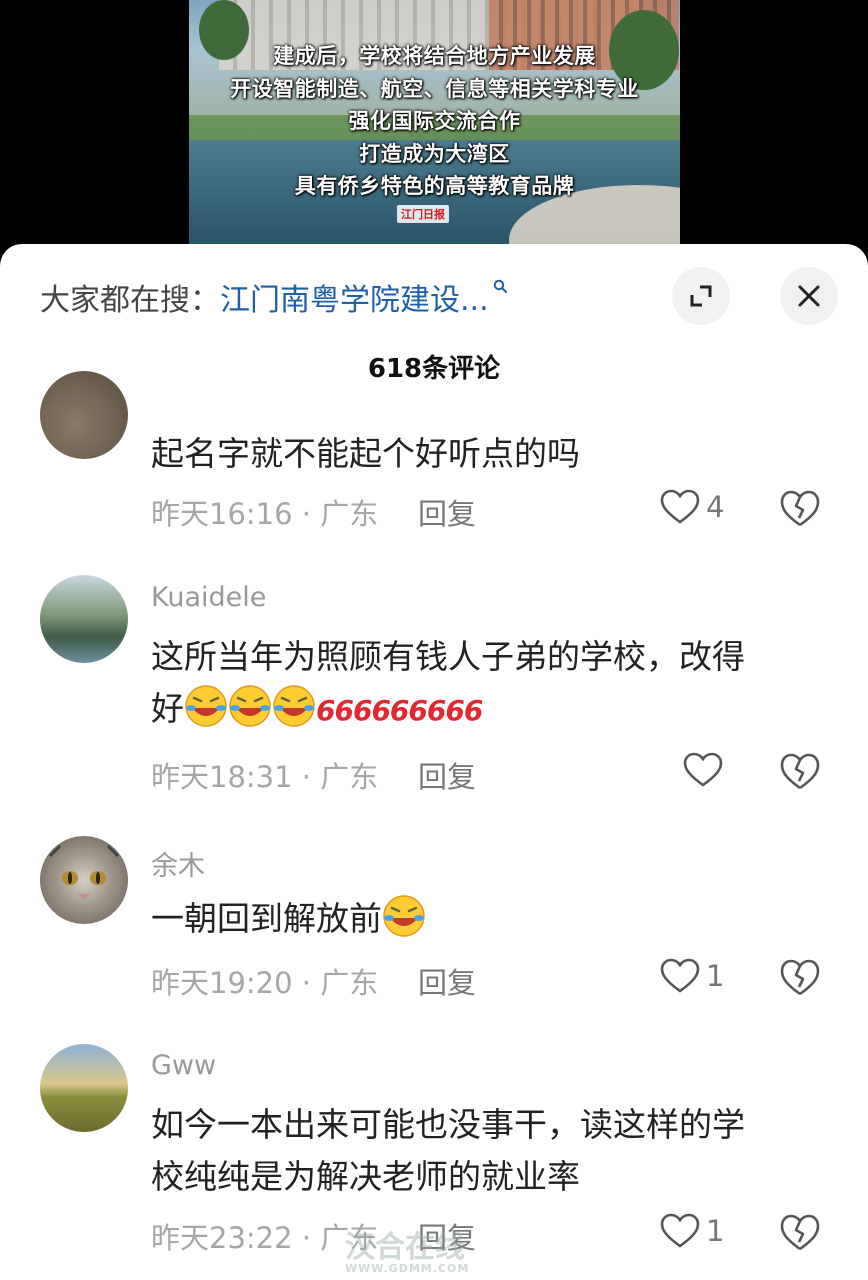 The image size is (868, 1280). I want to click on caption-line: 开设智能制造、航空、信息等相关学科专业, so click(434, 88).